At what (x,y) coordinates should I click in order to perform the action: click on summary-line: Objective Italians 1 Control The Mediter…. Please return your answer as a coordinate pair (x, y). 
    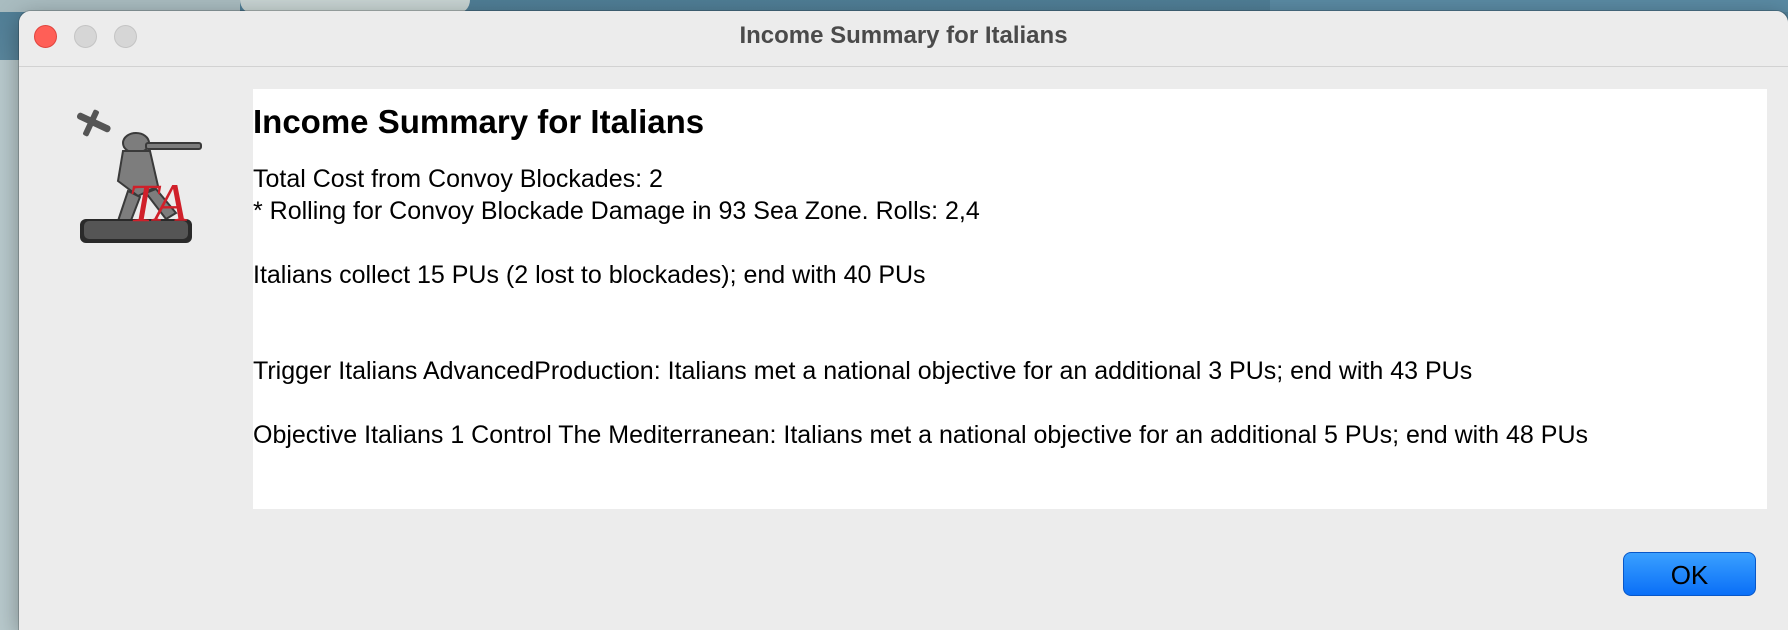
    Looking at the image, I should click on (920, 435).